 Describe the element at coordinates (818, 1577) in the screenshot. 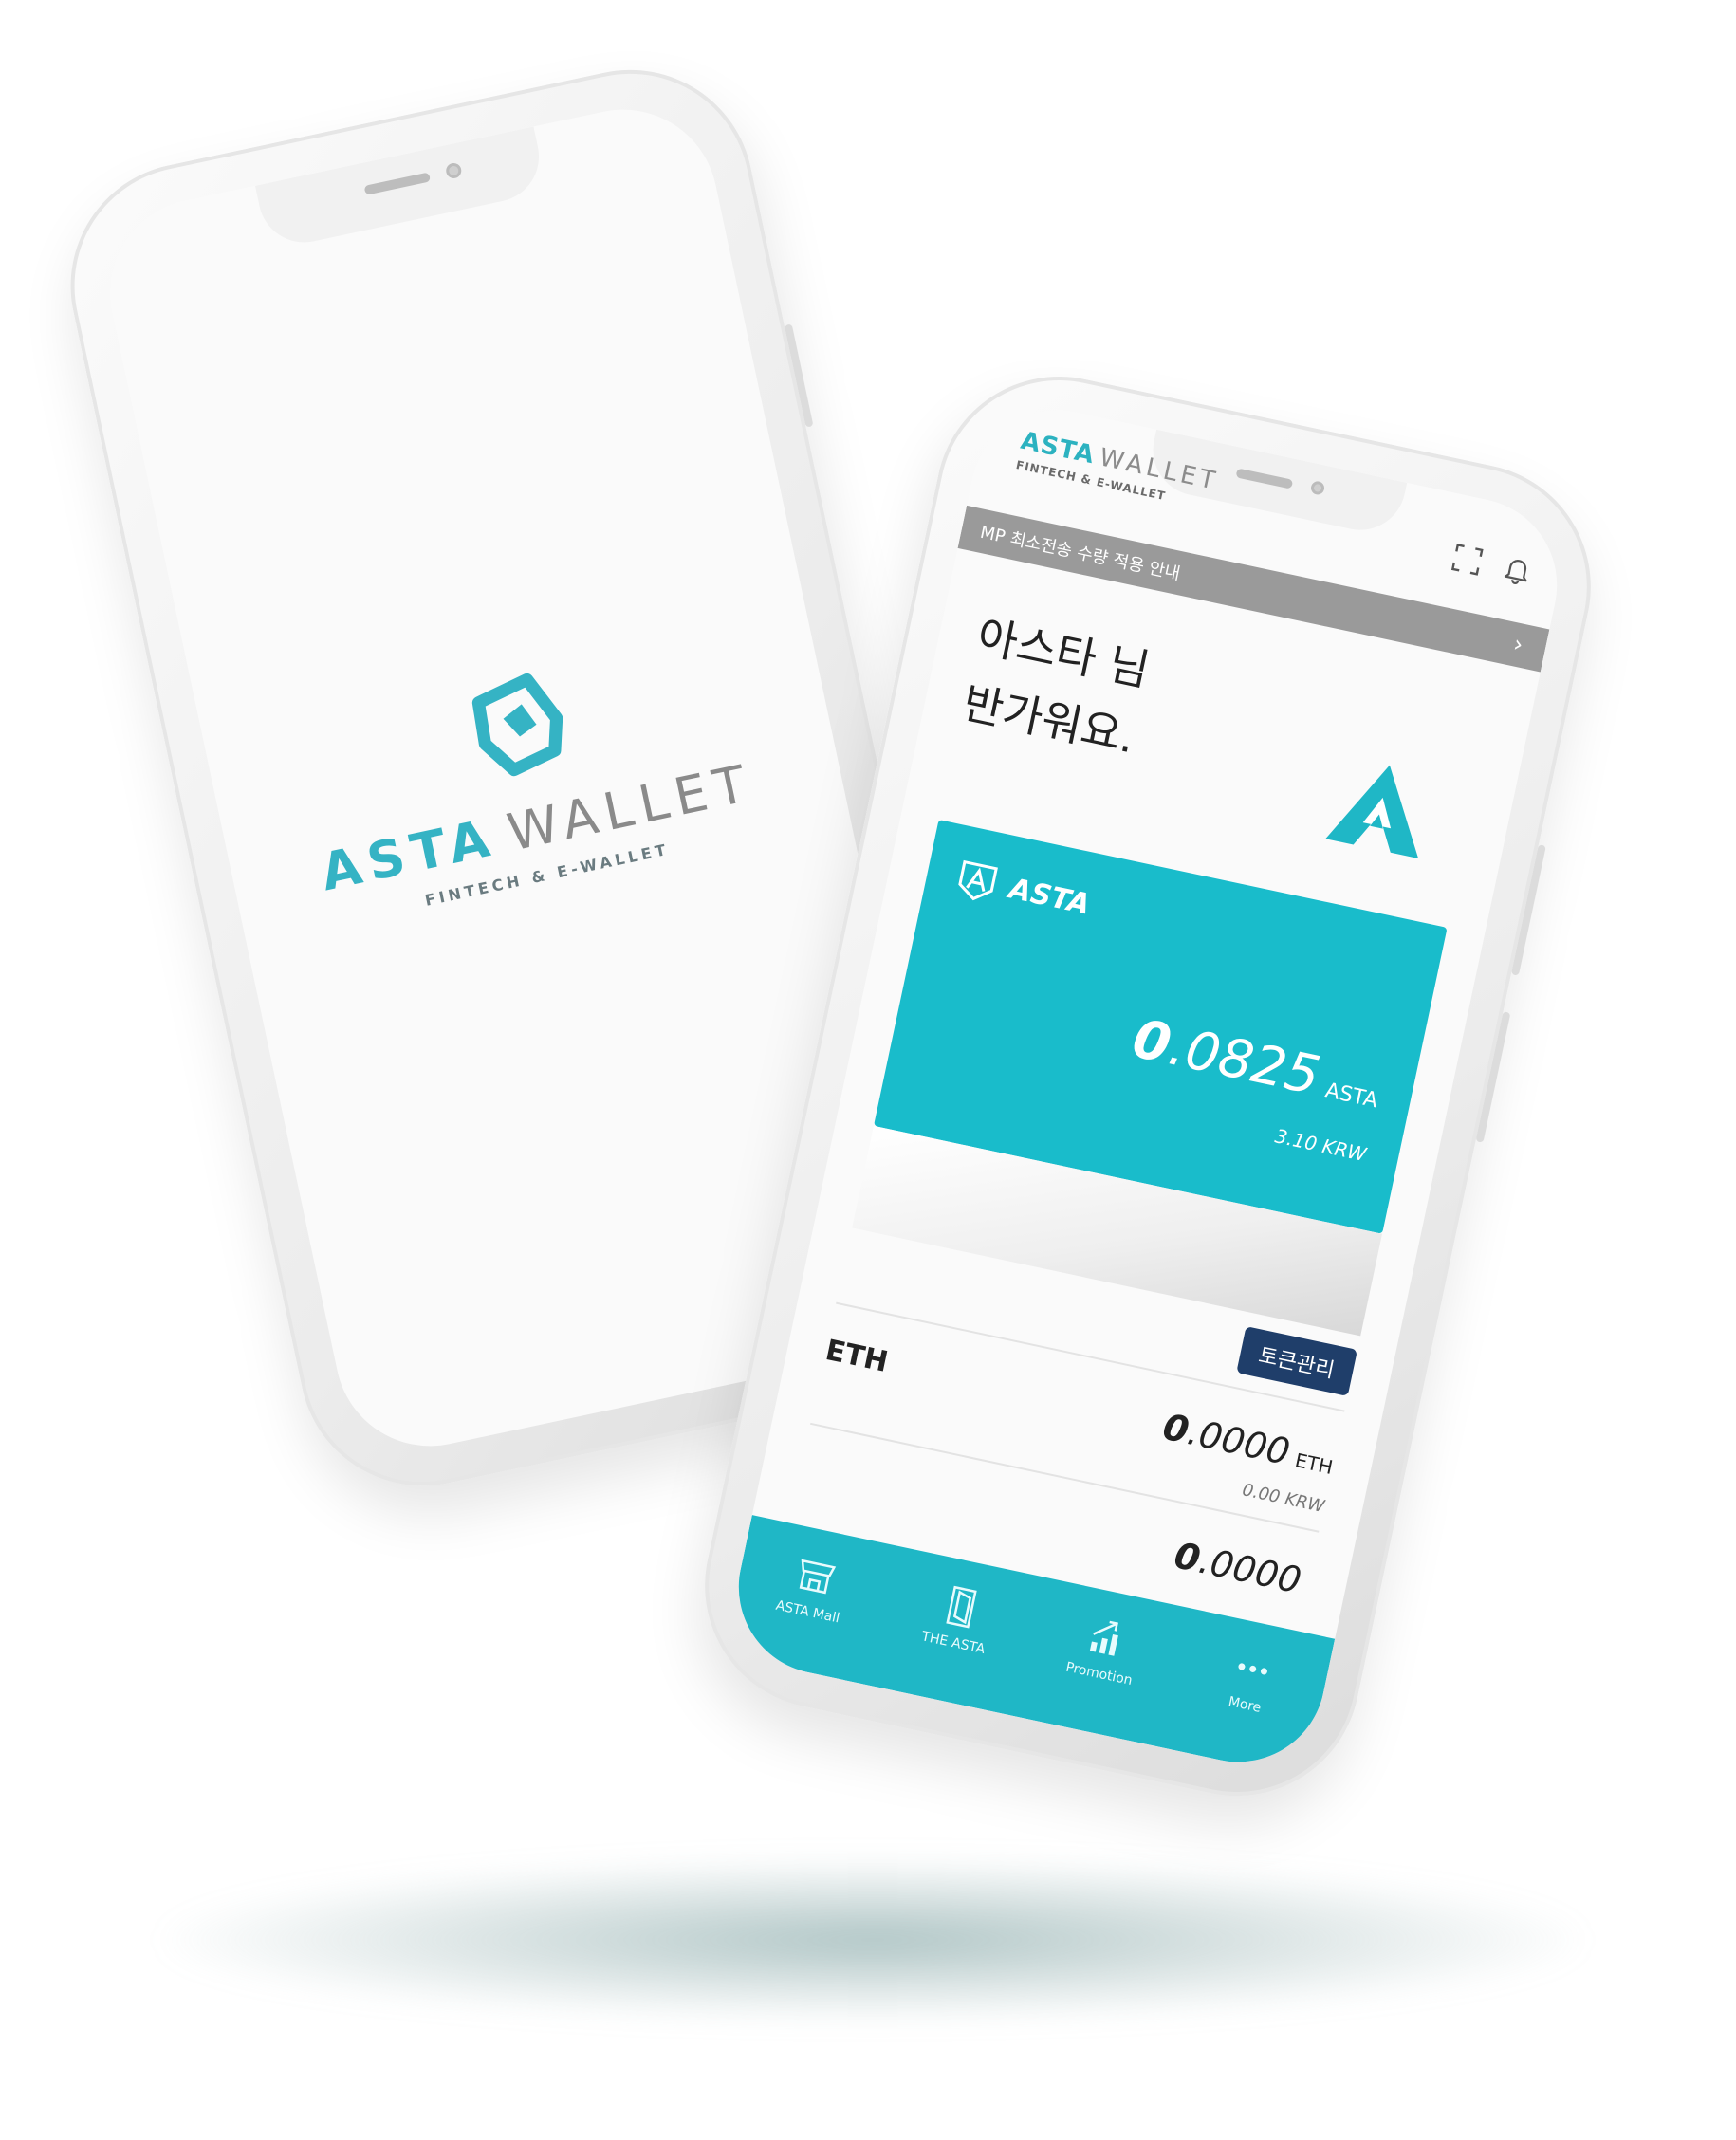

I see `store-icon` at that location.